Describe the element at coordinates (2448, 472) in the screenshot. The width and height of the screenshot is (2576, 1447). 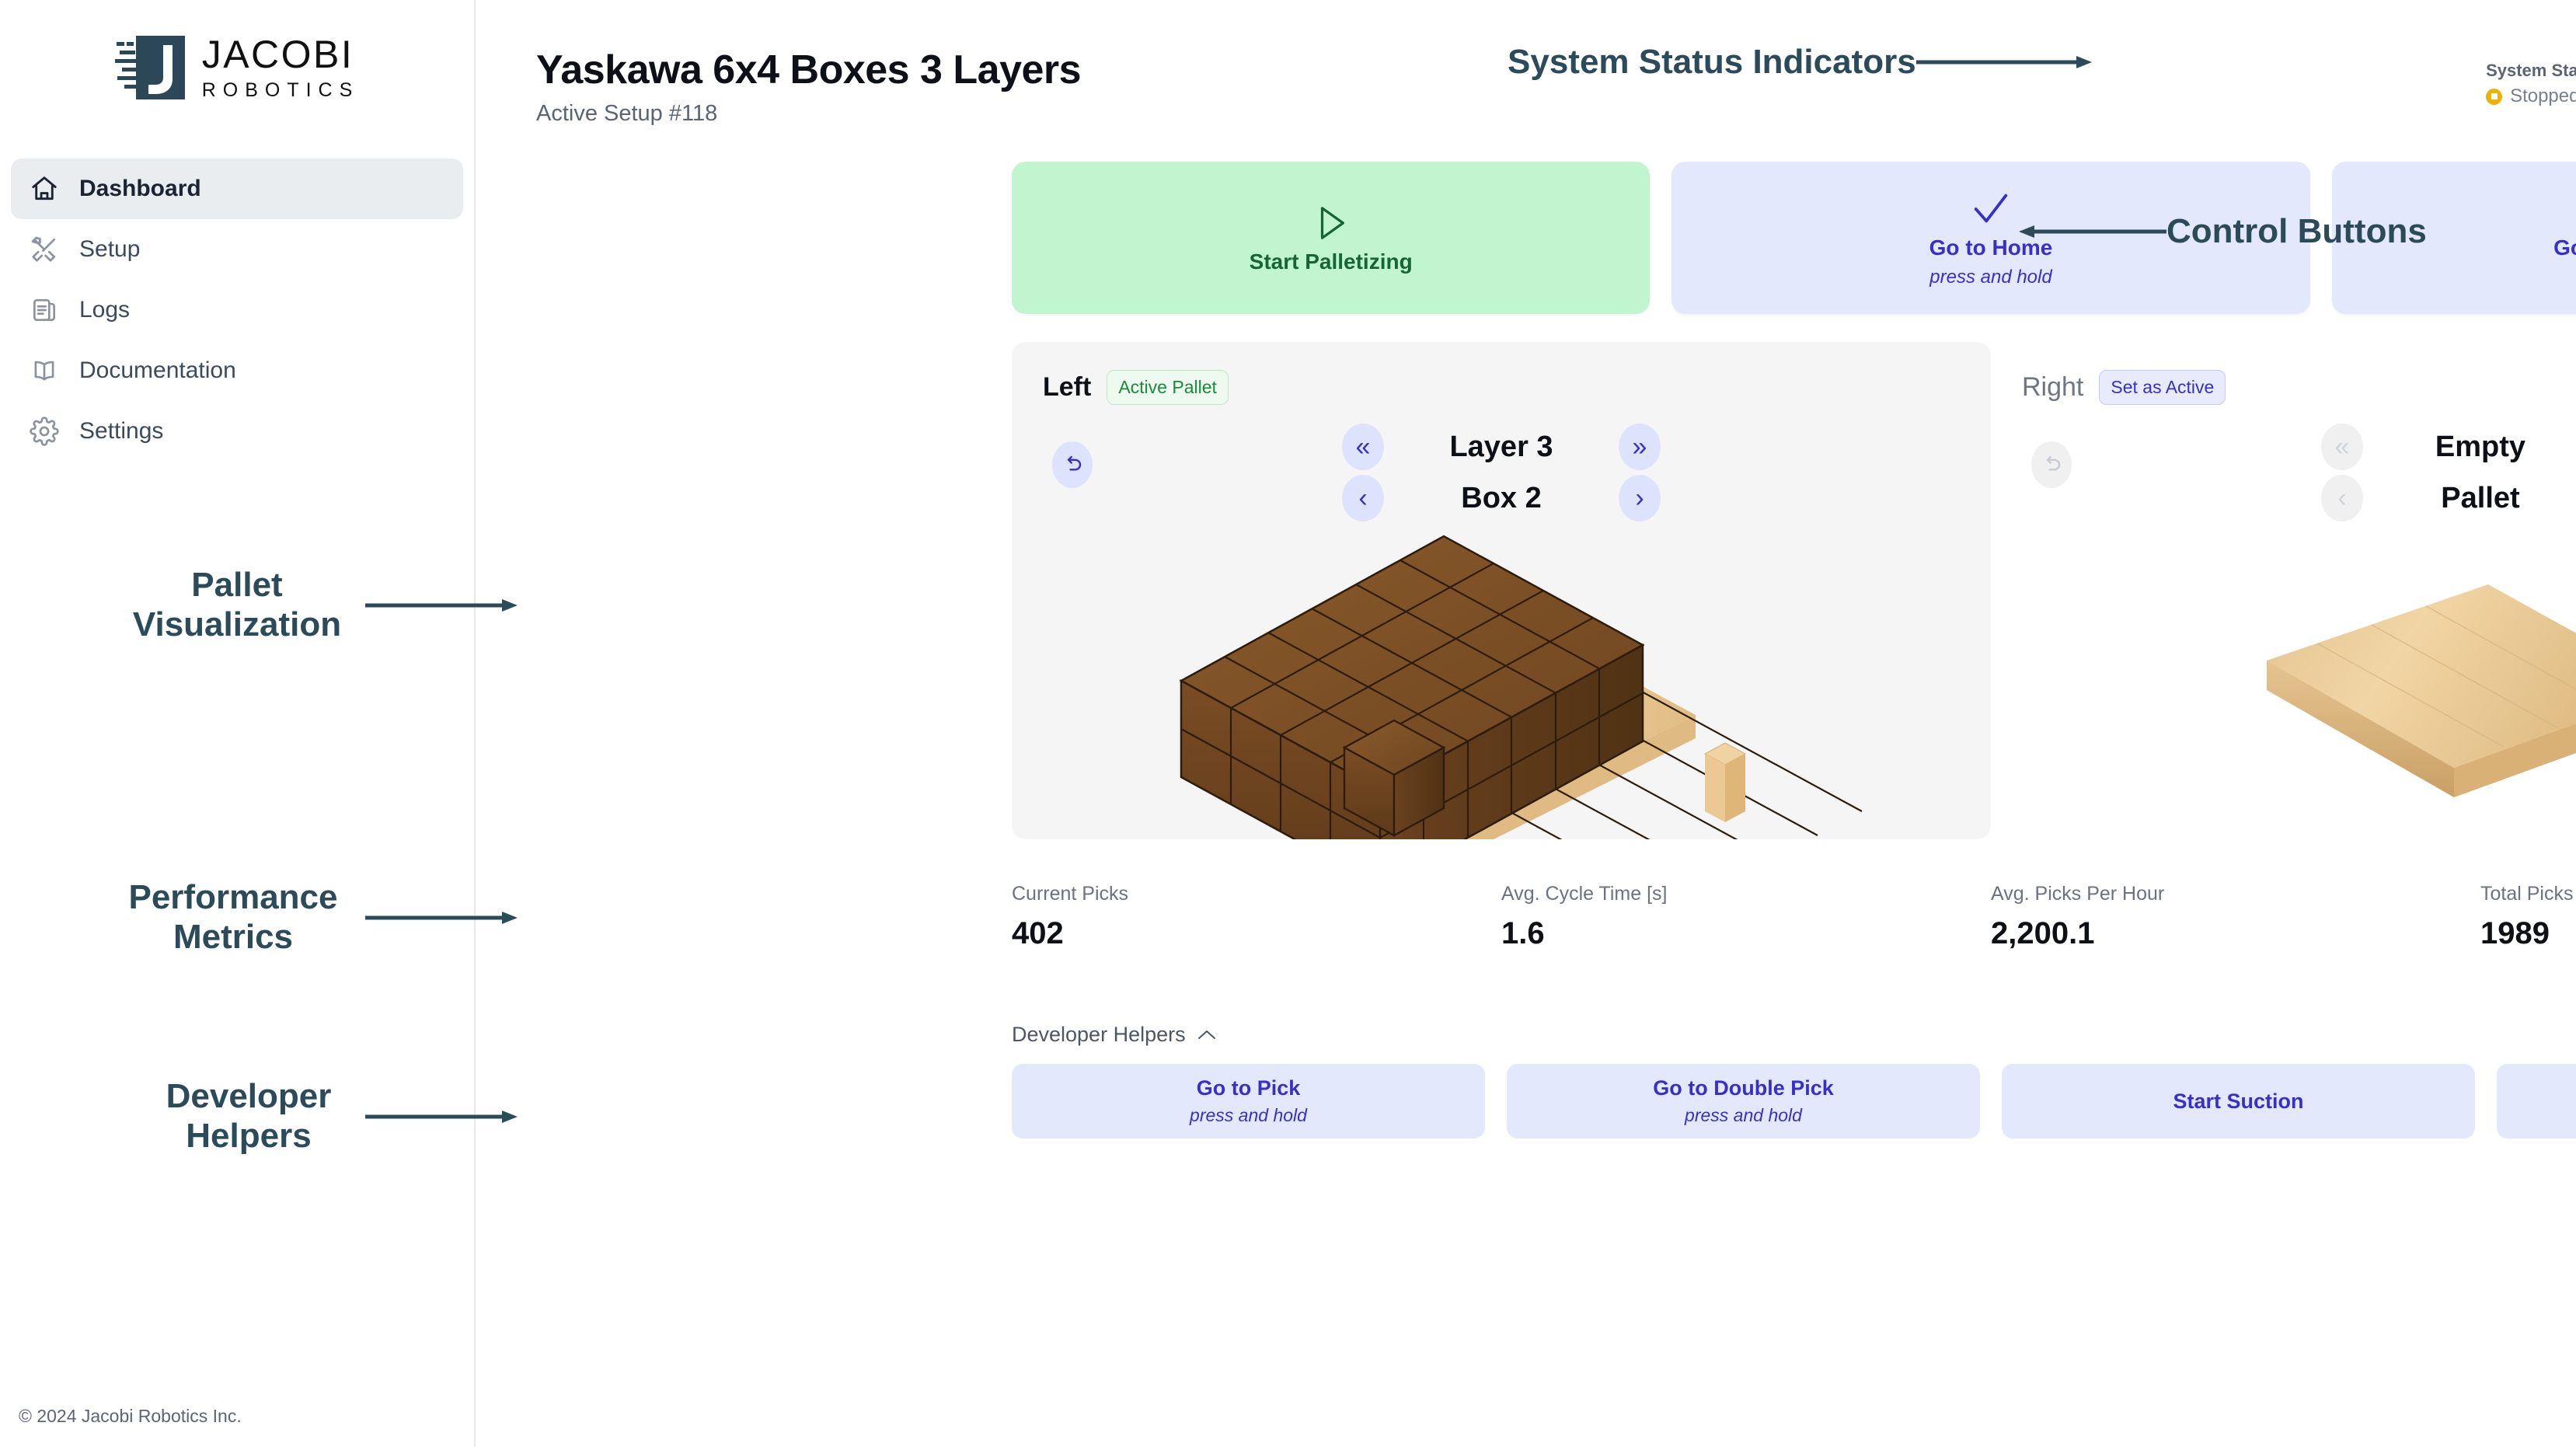
I see `pallet-right-stepper: « Empty » ‹ Pallet ›` at that location.